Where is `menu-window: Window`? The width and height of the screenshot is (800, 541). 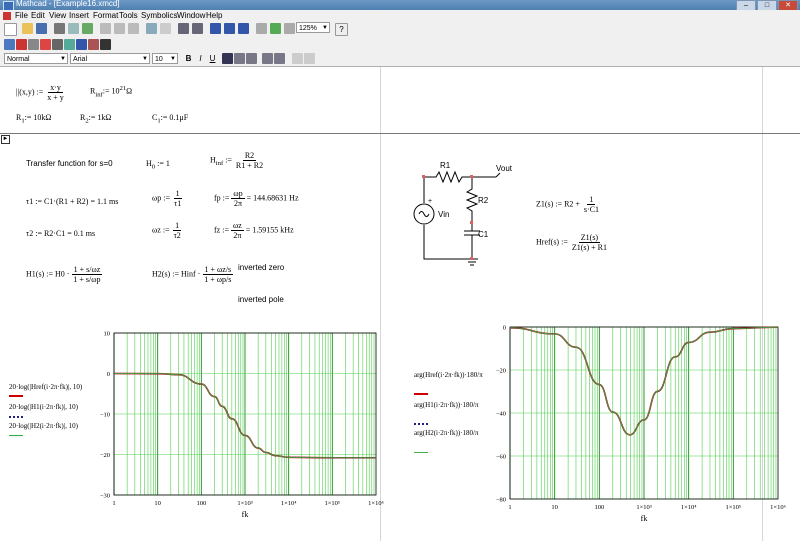 menu-window: Window is located at coordinates (191, 15).